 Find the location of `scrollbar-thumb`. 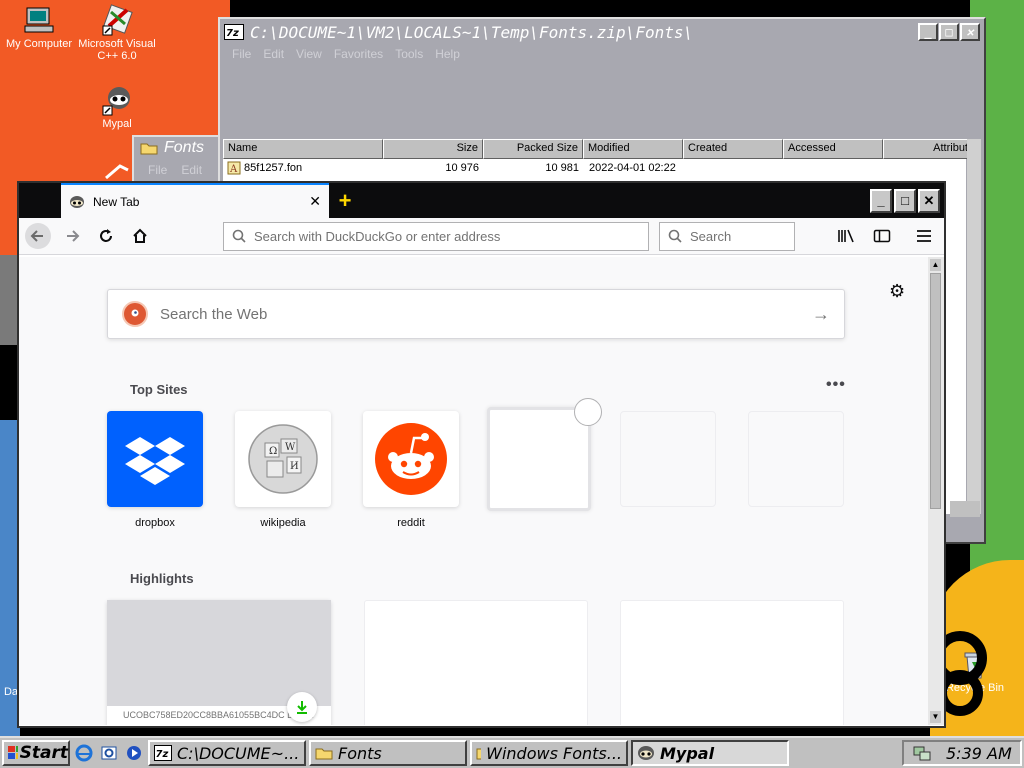

scrollbar-thumb is located at coordinates (935, 391).